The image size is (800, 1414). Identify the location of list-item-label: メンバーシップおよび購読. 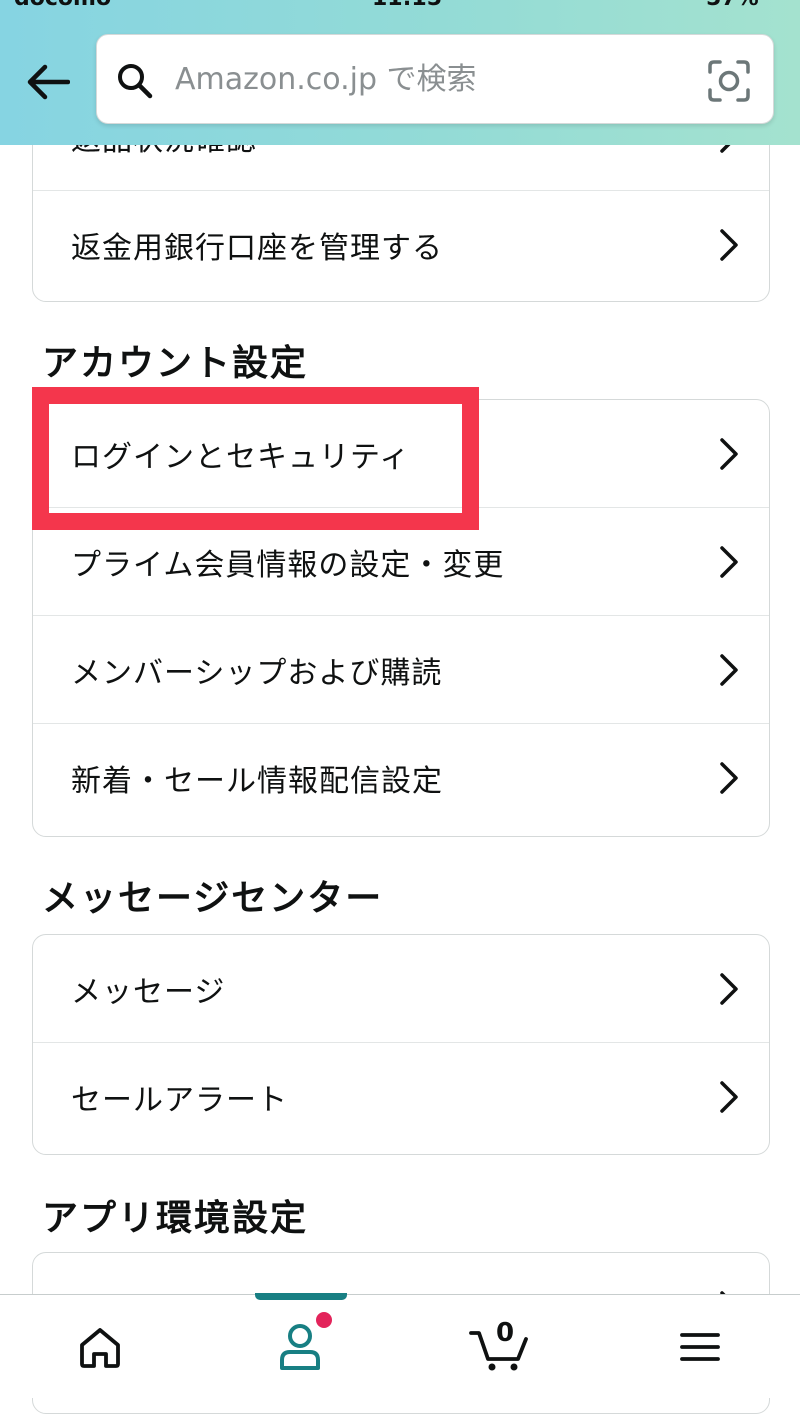
(257, 673).